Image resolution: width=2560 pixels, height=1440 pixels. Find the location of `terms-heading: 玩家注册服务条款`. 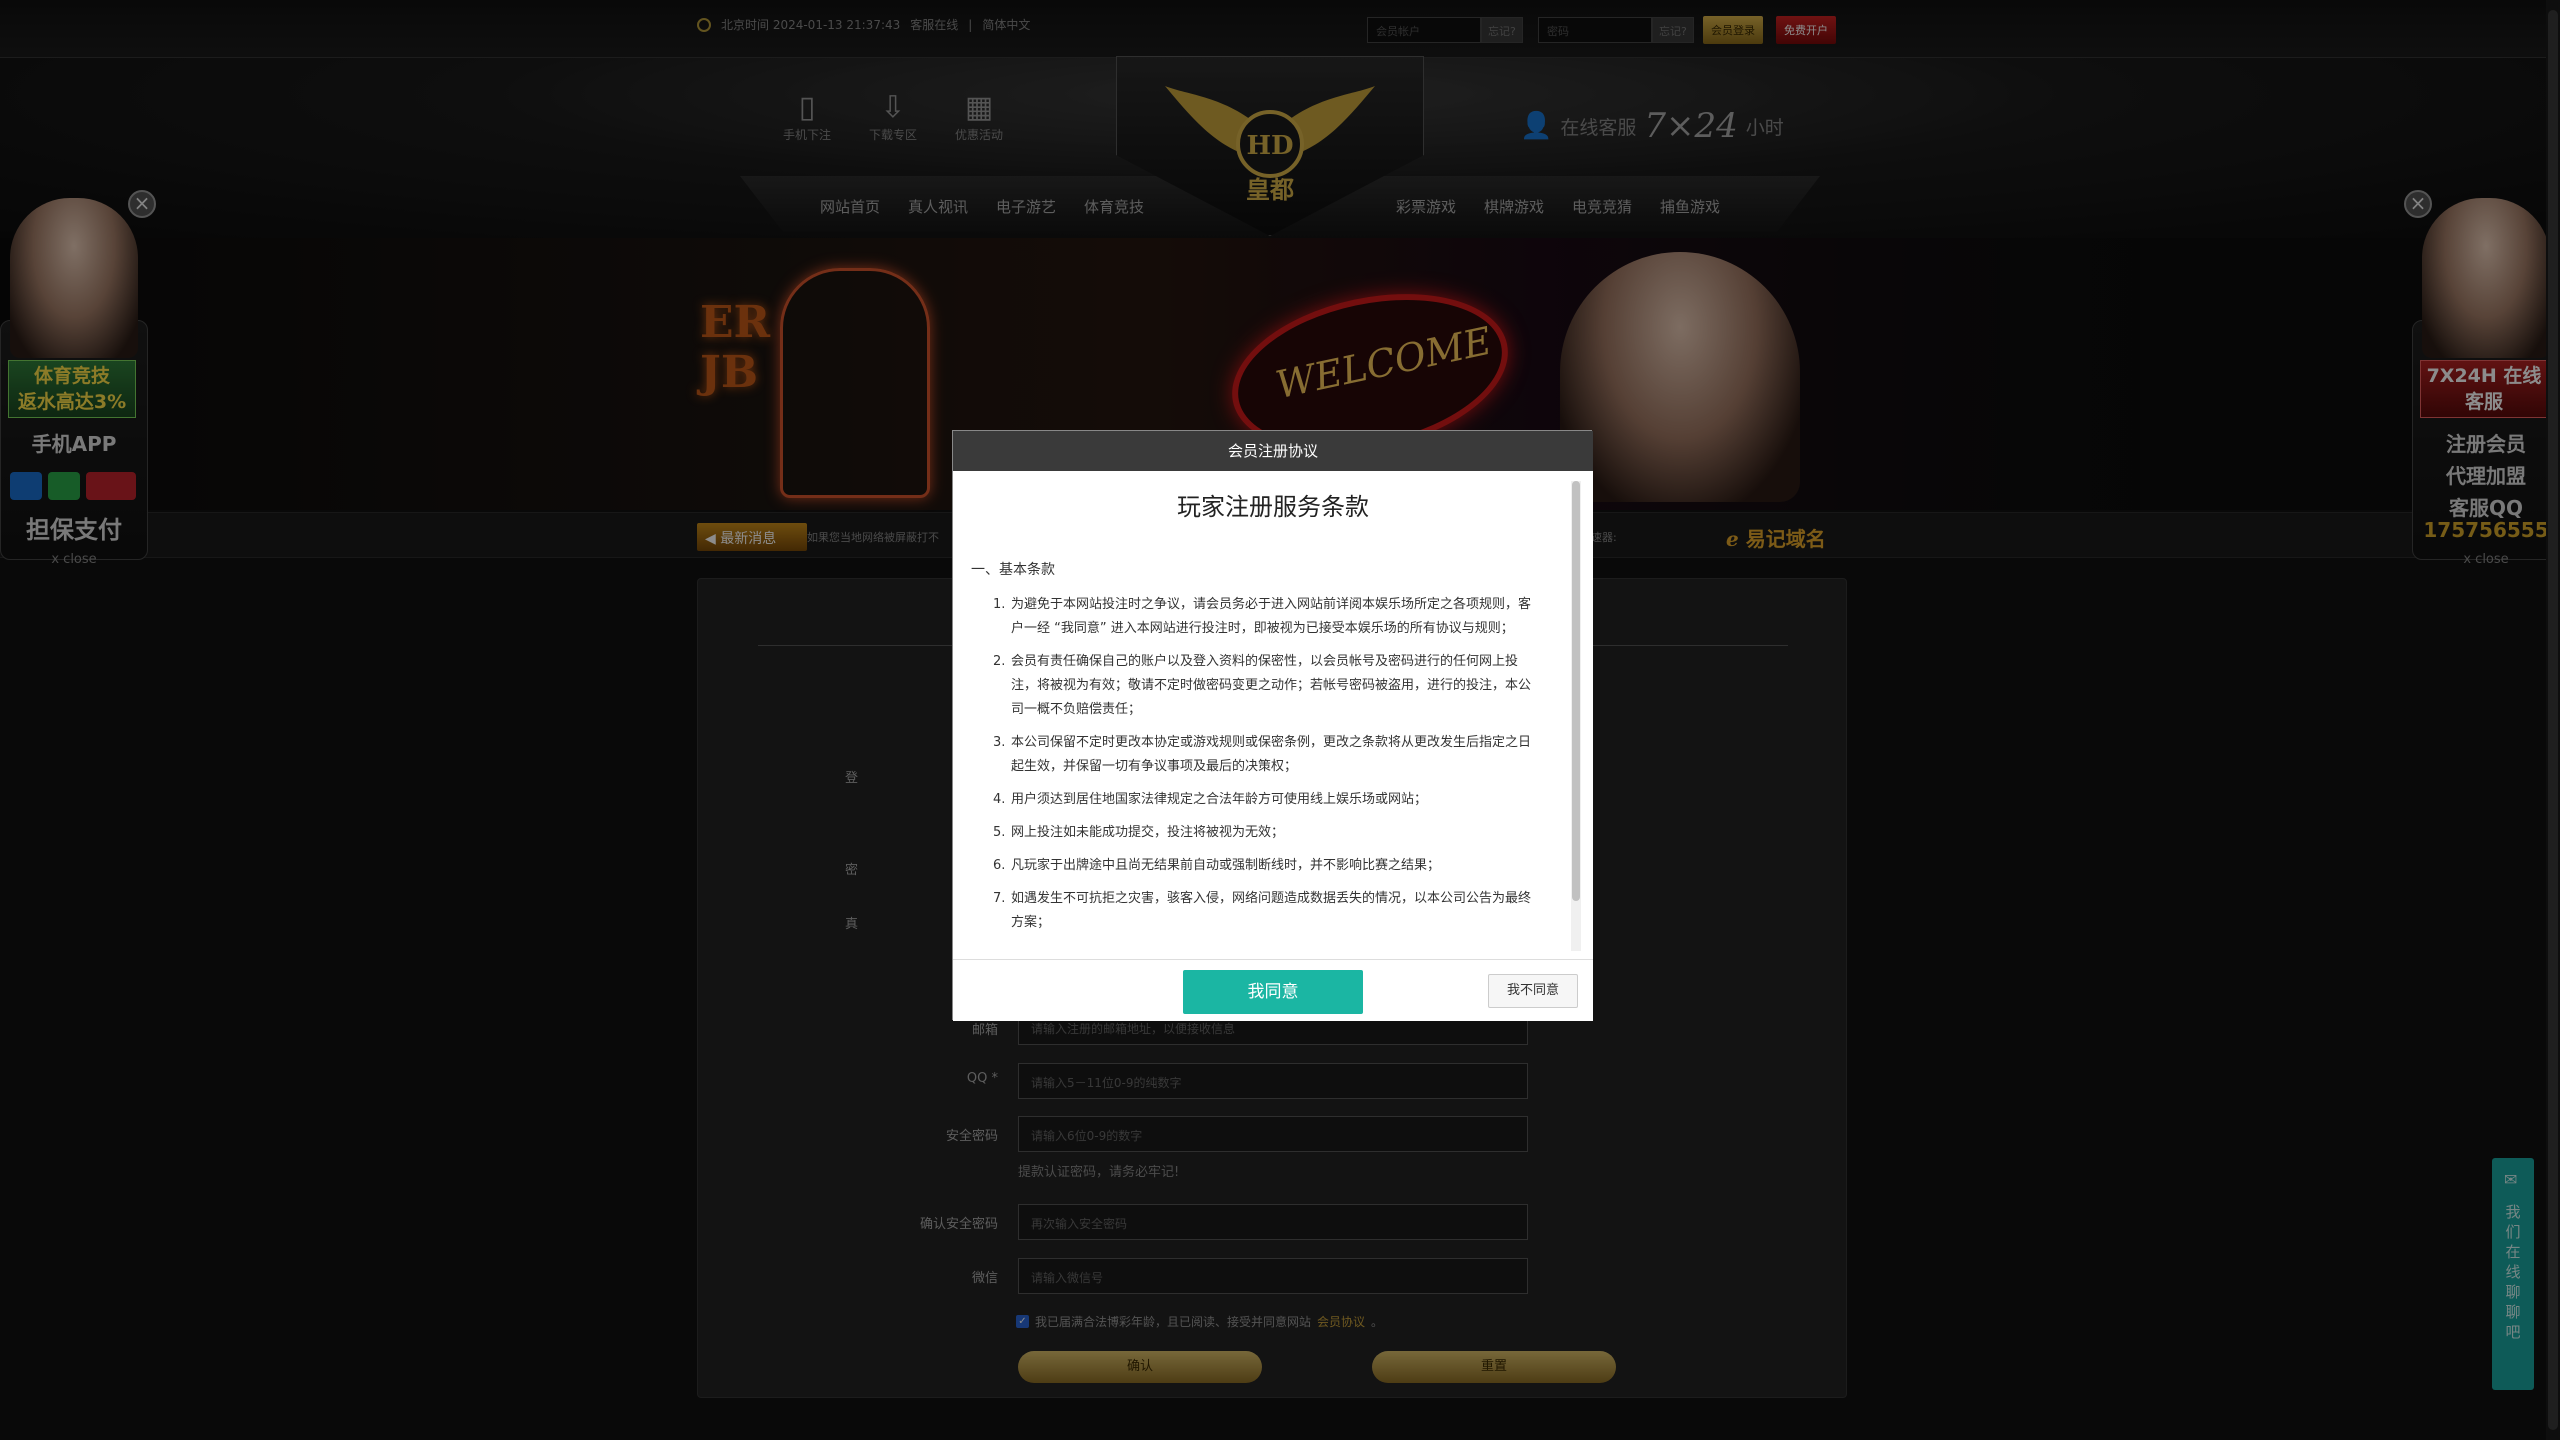

terms-heading: 玩家注册服务条款 is located at coordinates (1273, 507).